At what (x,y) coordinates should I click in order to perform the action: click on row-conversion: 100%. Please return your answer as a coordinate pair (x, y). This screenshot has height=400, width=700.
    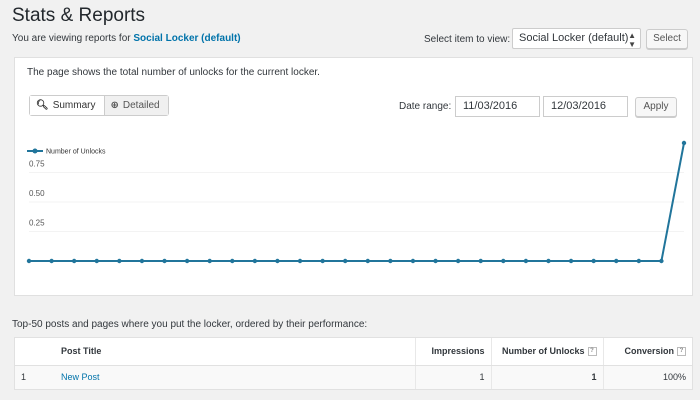
    Looking at the image, I should click on (647, 377).